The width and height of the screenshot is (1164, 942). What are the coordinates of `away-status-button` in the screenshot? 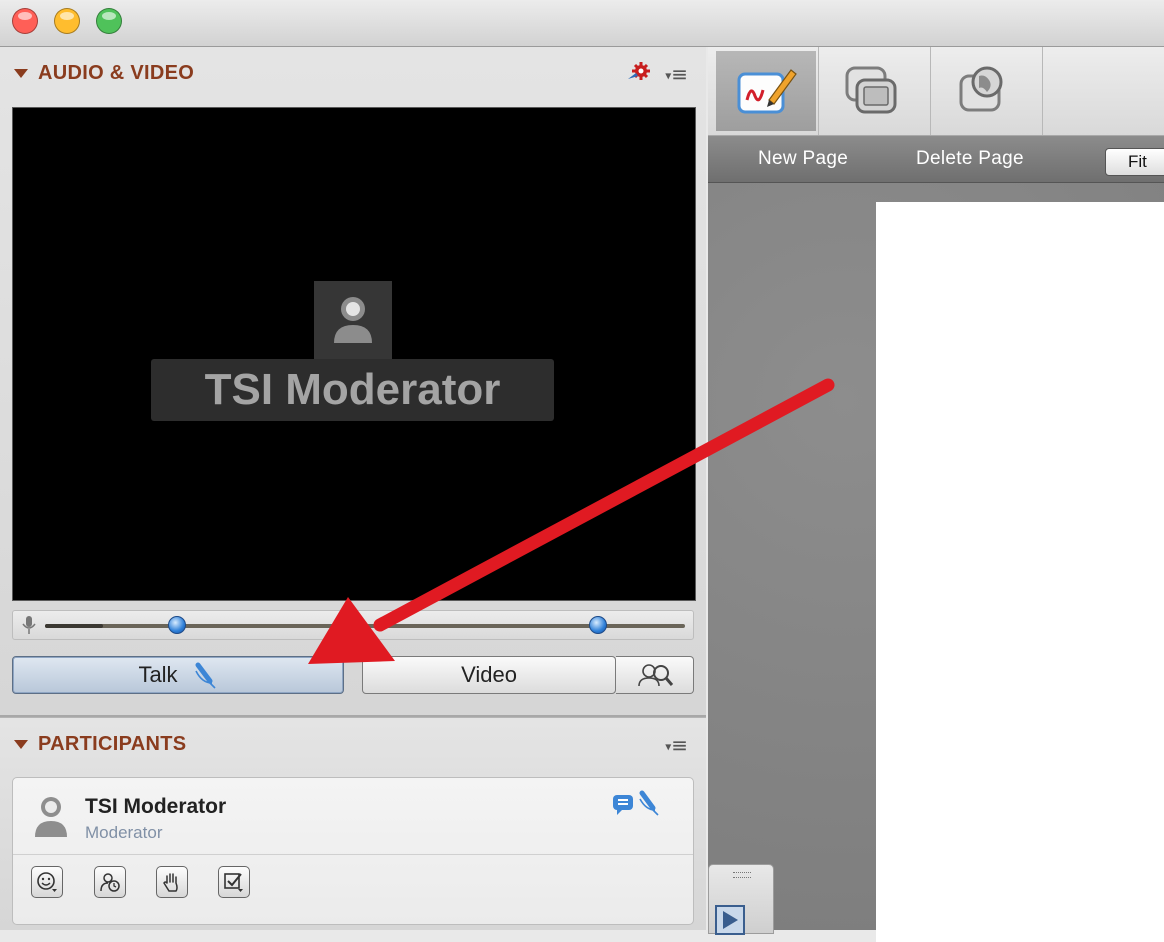 It's located at (110, 882).